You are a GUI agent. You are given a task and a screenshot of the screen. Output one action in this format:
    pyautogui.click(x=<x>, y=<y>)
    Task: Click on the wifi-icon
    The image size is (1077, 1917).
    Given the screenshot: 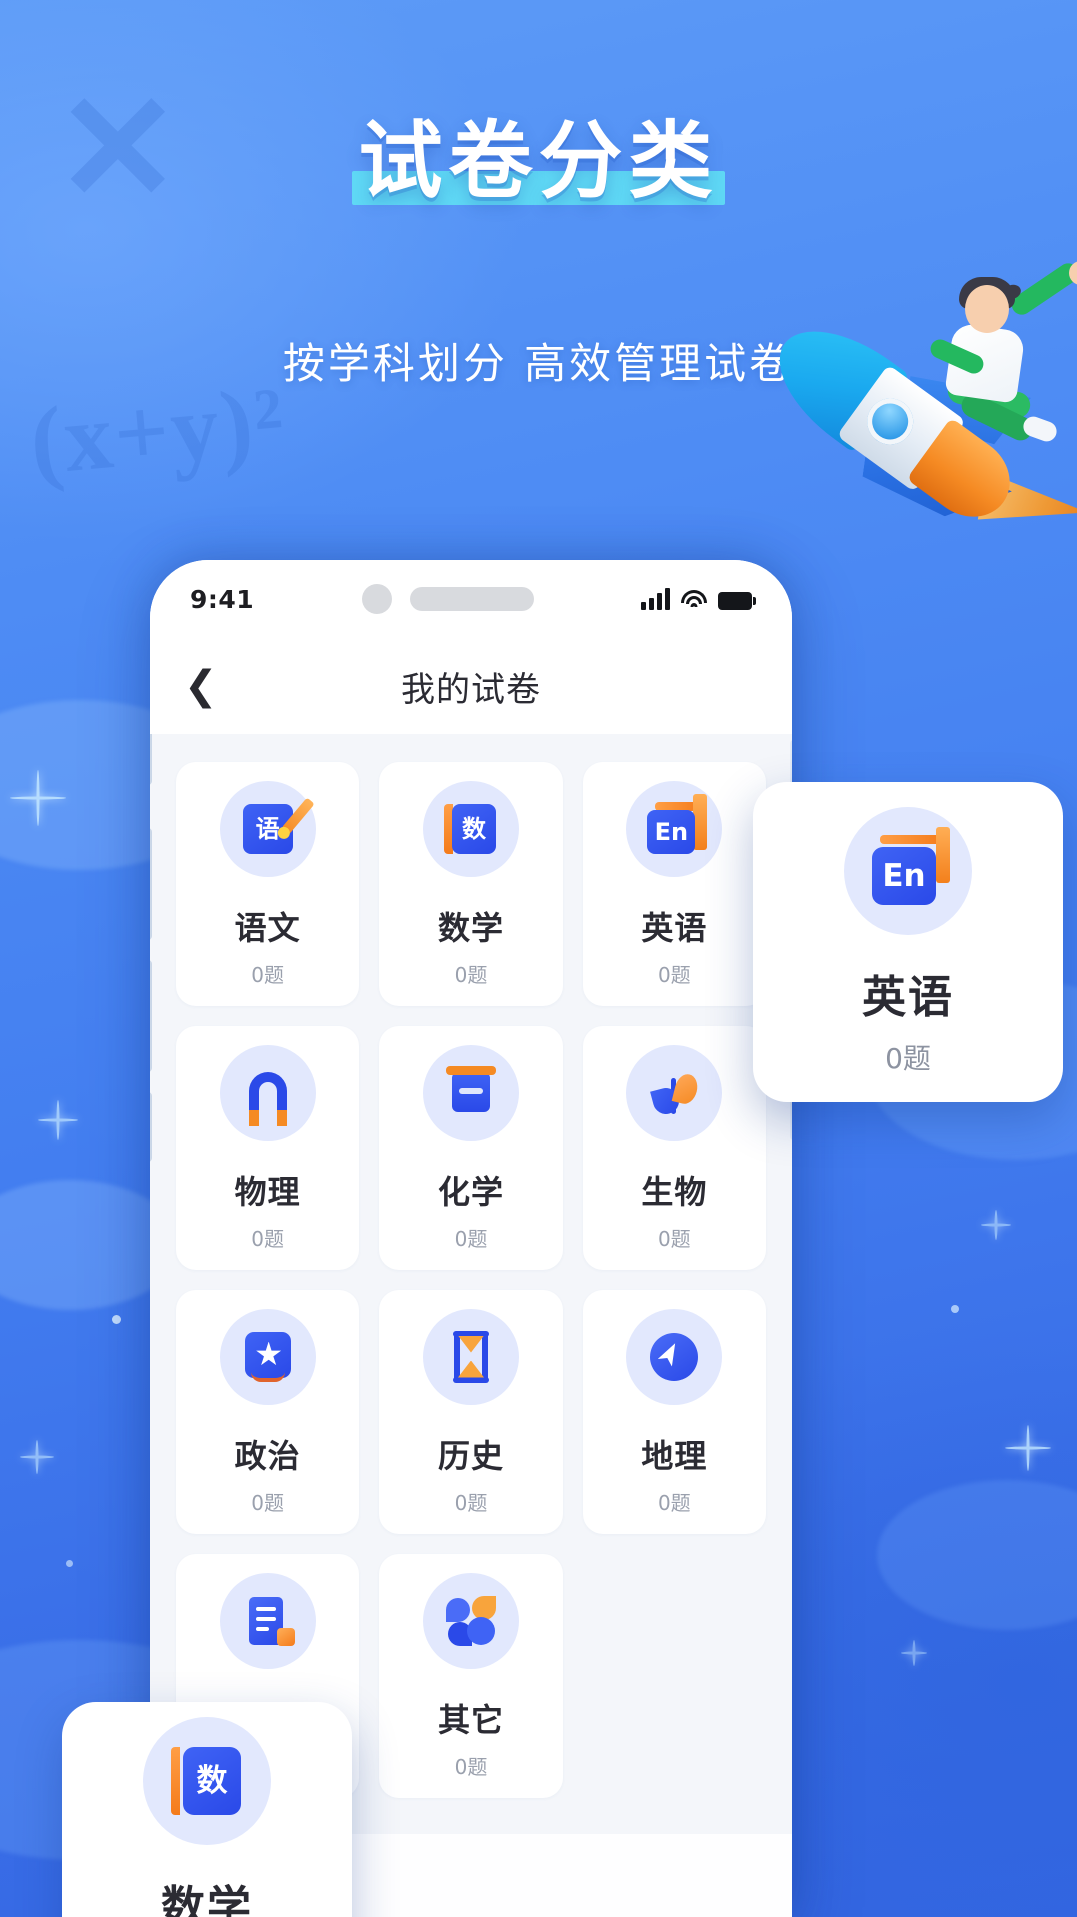 What is the action you would take?
    pyautogui.click(x=694, y=600)
    